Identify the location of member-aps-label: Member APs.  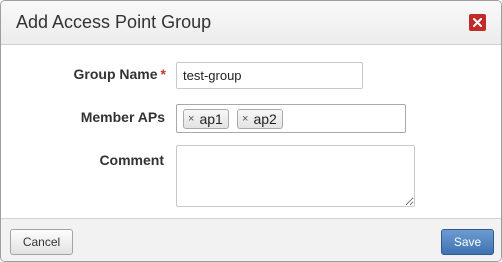
(122, 117).